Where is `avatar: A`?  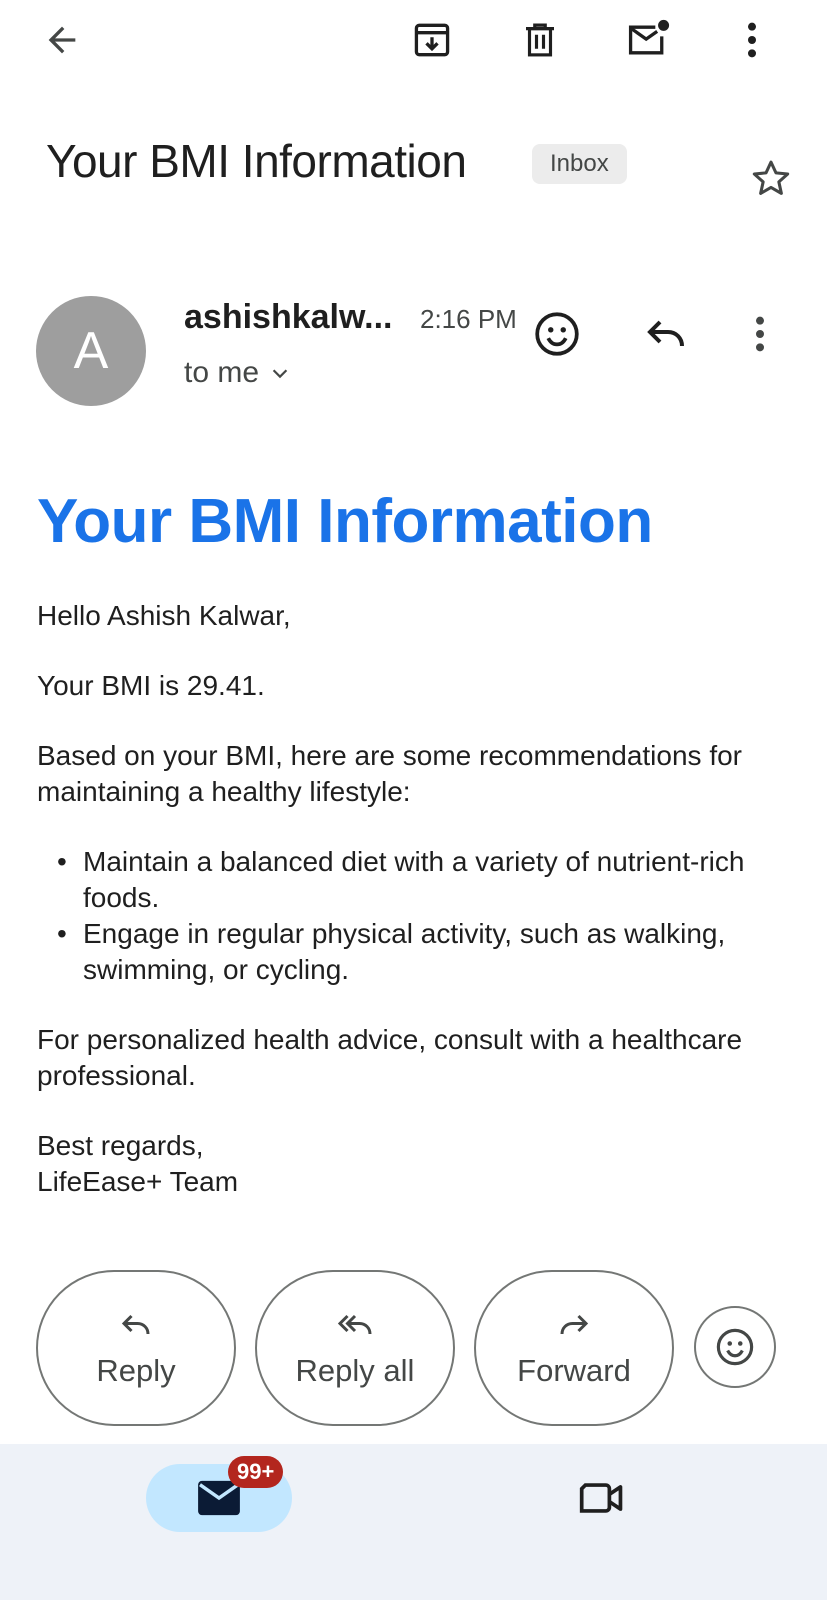 avatar: A is located at coordinates (91, 351).